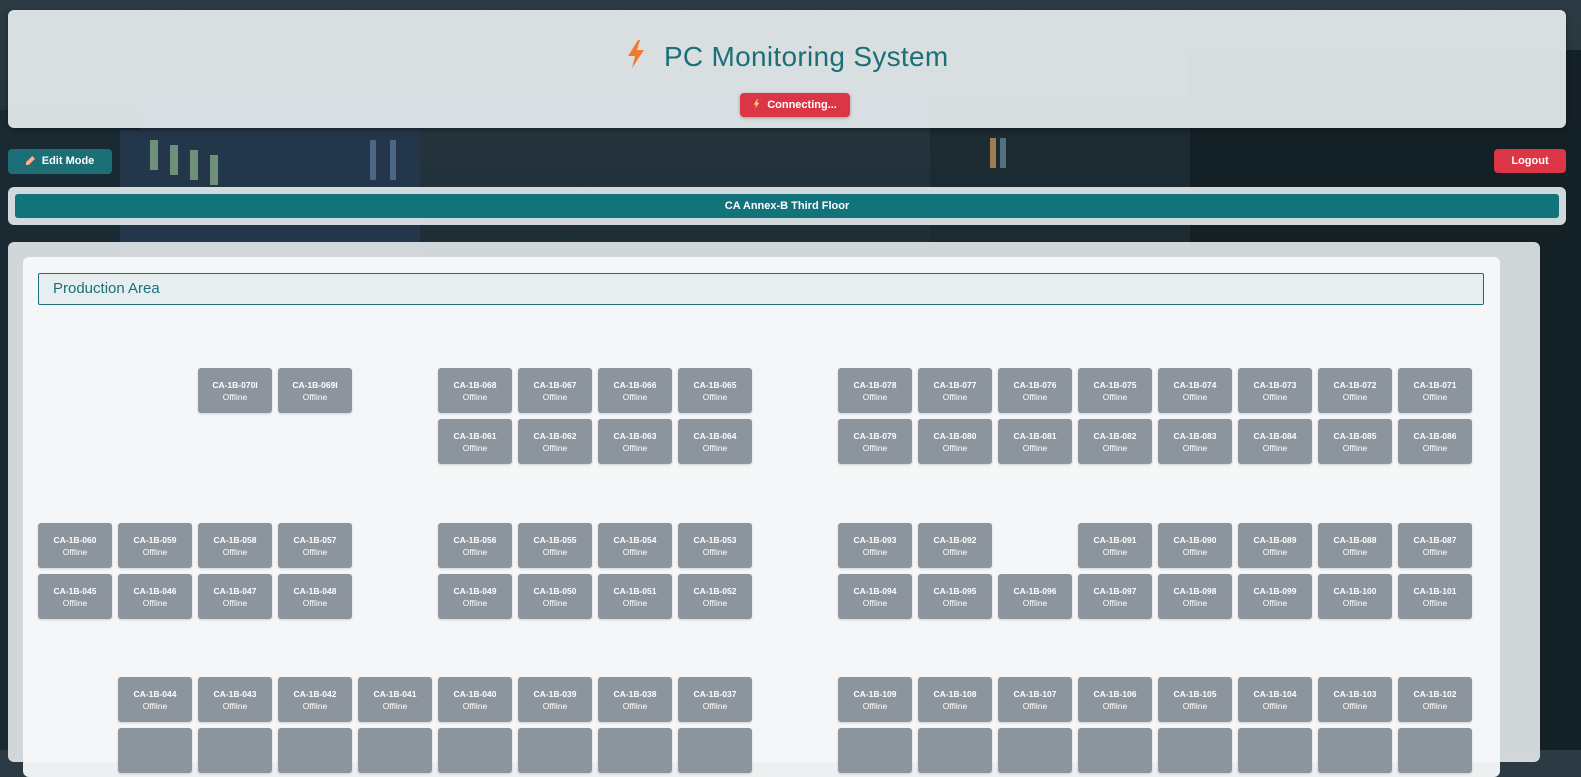  Describe the element at coordinates (1355, 545) in the screenshot. I see `pc-card: CA-1B-088 Offline` at that location.